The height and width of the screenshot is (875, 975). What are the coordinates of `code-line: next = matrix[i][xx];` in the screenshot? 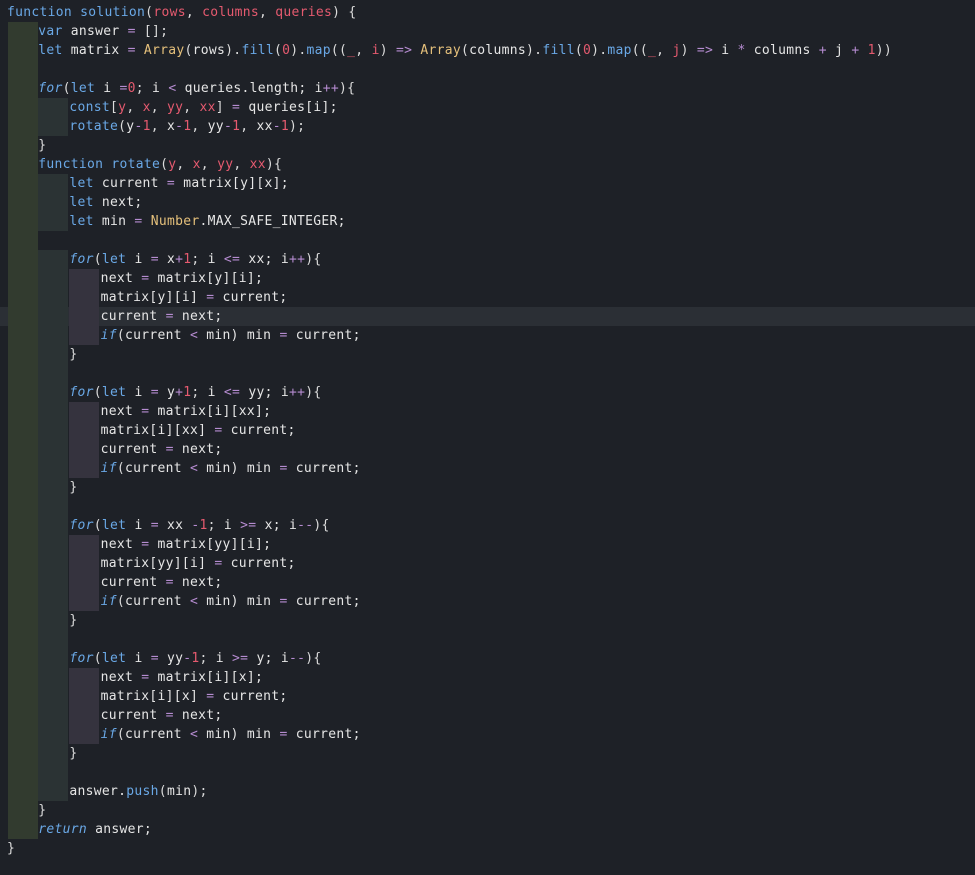 It's located at (487, 411).